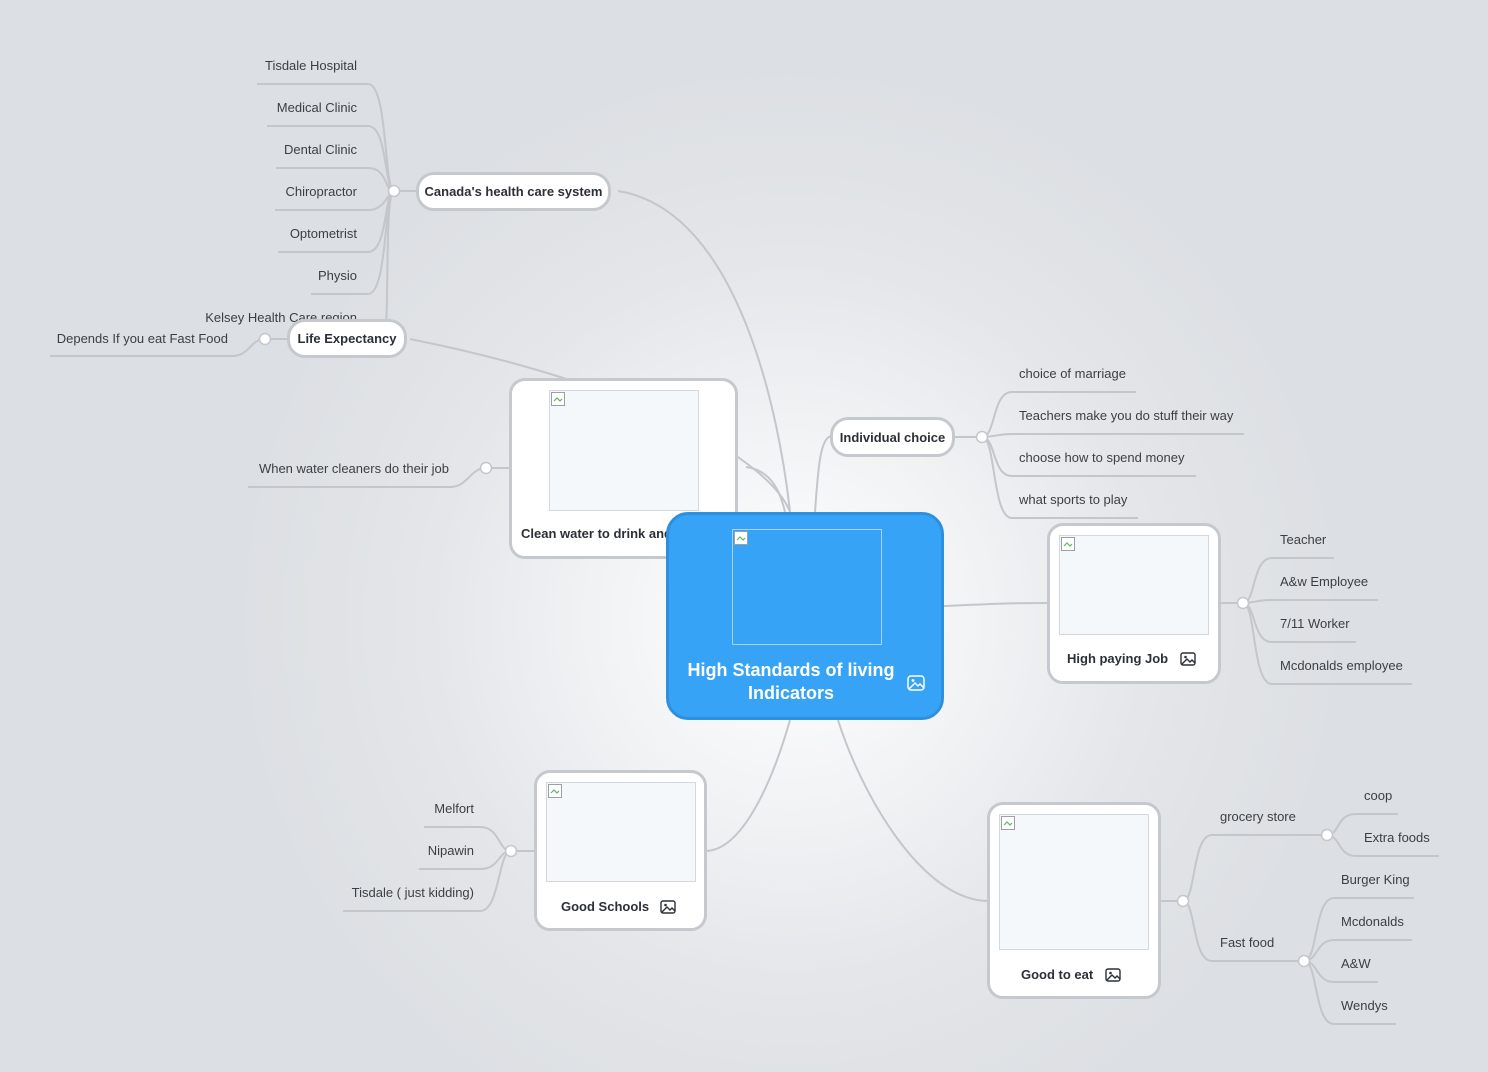 This screenshot has width=1488, height=1072. I want to click on topic-individual-choice-label: Individual choice, so click(892, 437).